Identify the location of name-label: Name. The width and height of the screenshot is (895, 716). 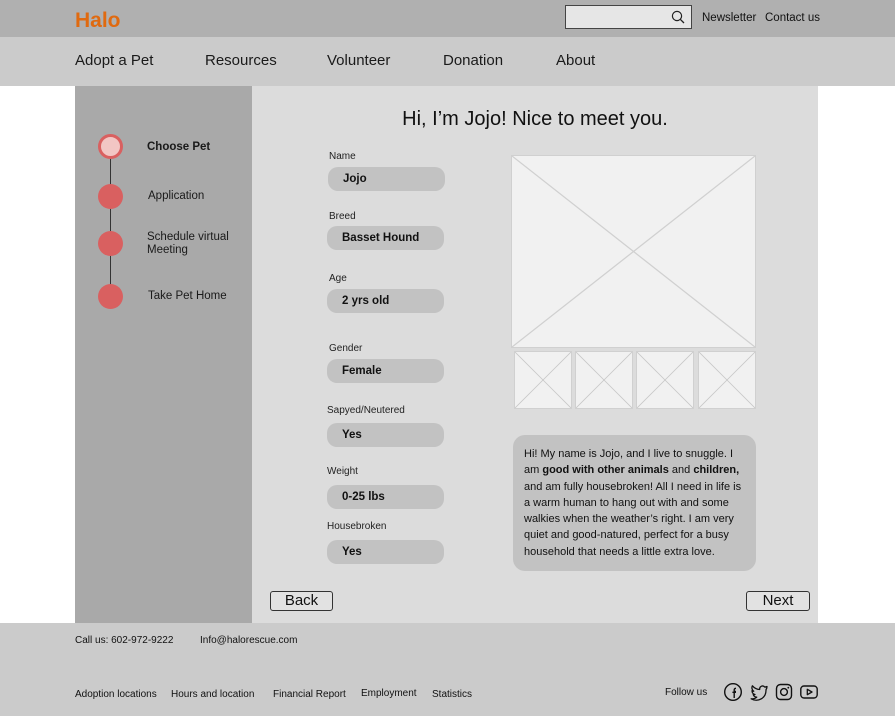
(342, 156).